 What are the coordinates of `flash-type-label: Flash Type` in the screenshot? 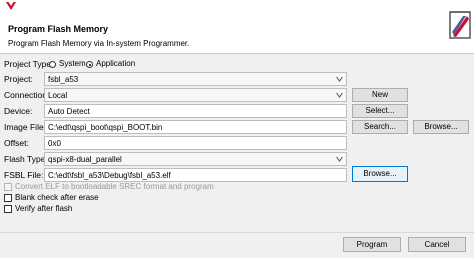 It's located at (25, 159).